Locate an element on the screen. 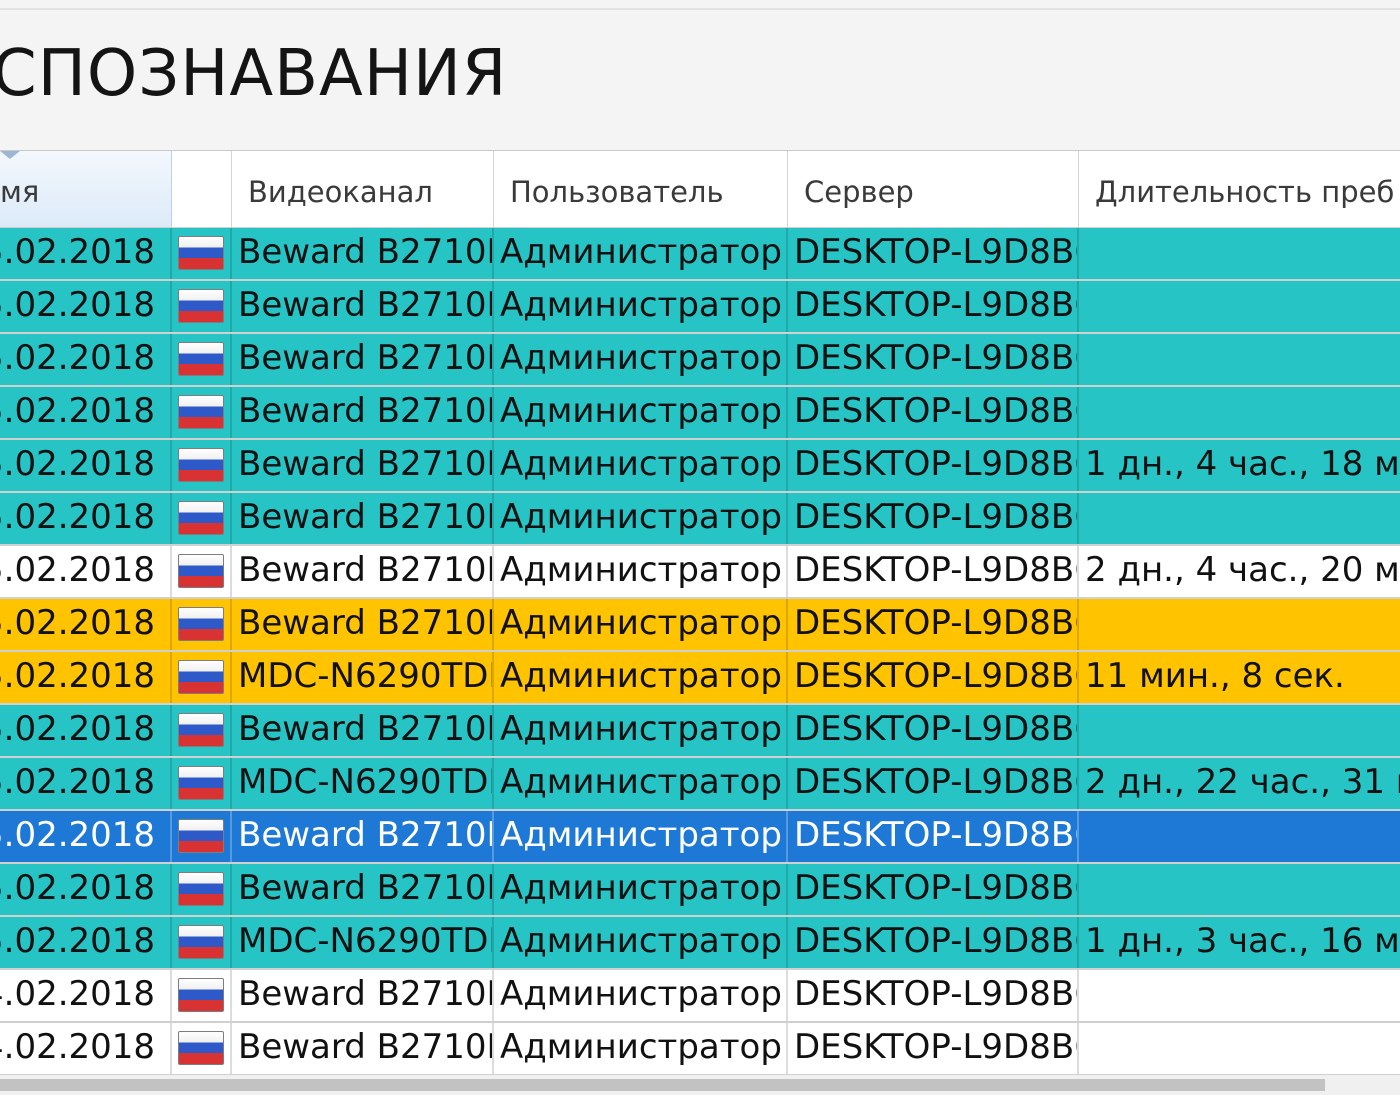 This screenshot has height=1095, width=1400. sort-descending-icon is located at coordinates (10, 155).